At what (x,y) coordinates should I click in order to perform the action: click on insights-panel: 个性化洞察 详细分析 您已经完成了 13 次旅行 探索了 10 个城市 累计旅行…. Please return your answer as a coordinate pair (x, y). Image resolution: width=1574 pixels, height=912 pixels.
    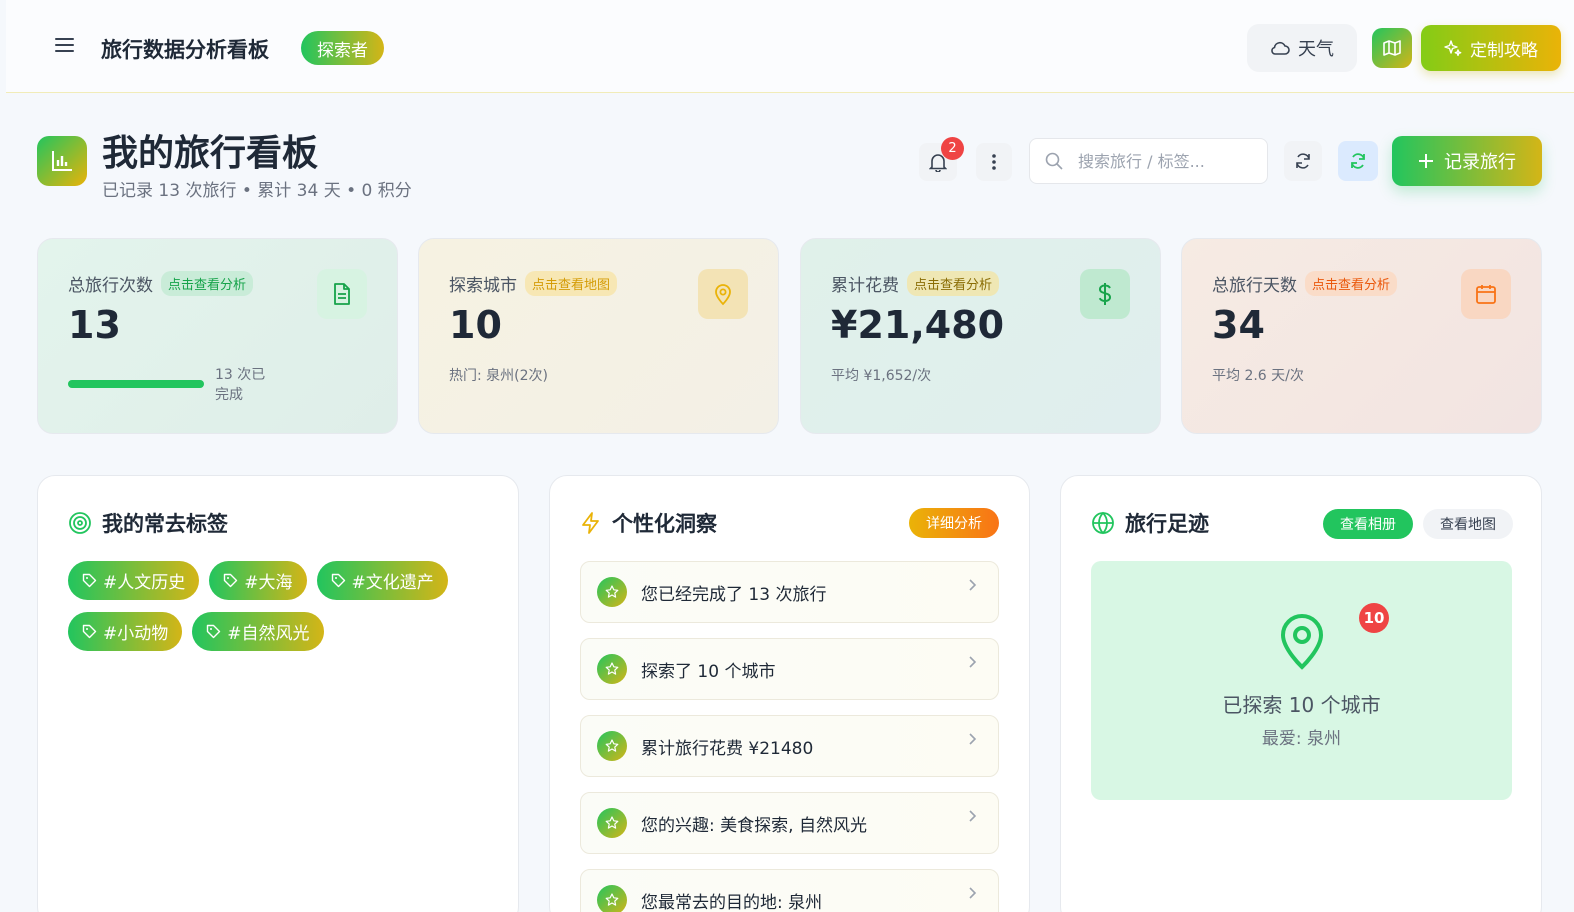
    Looking at the image, I should click on (789, 693).